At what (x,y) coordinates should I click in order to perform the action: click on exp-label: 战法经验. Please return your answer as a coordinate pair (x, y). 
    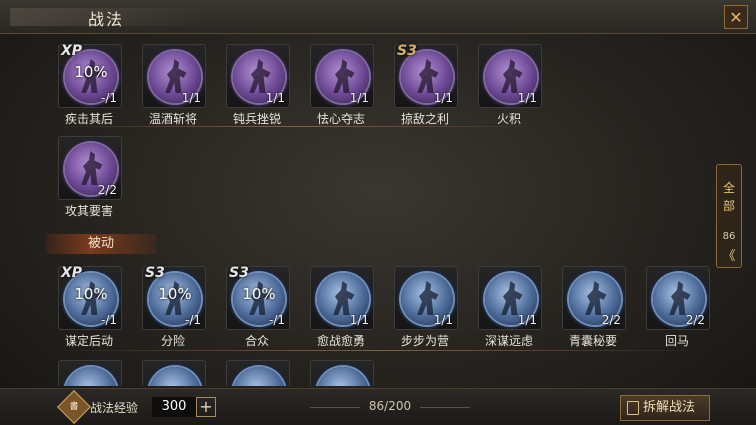
    Looking at the image, I should click on (114, 408).